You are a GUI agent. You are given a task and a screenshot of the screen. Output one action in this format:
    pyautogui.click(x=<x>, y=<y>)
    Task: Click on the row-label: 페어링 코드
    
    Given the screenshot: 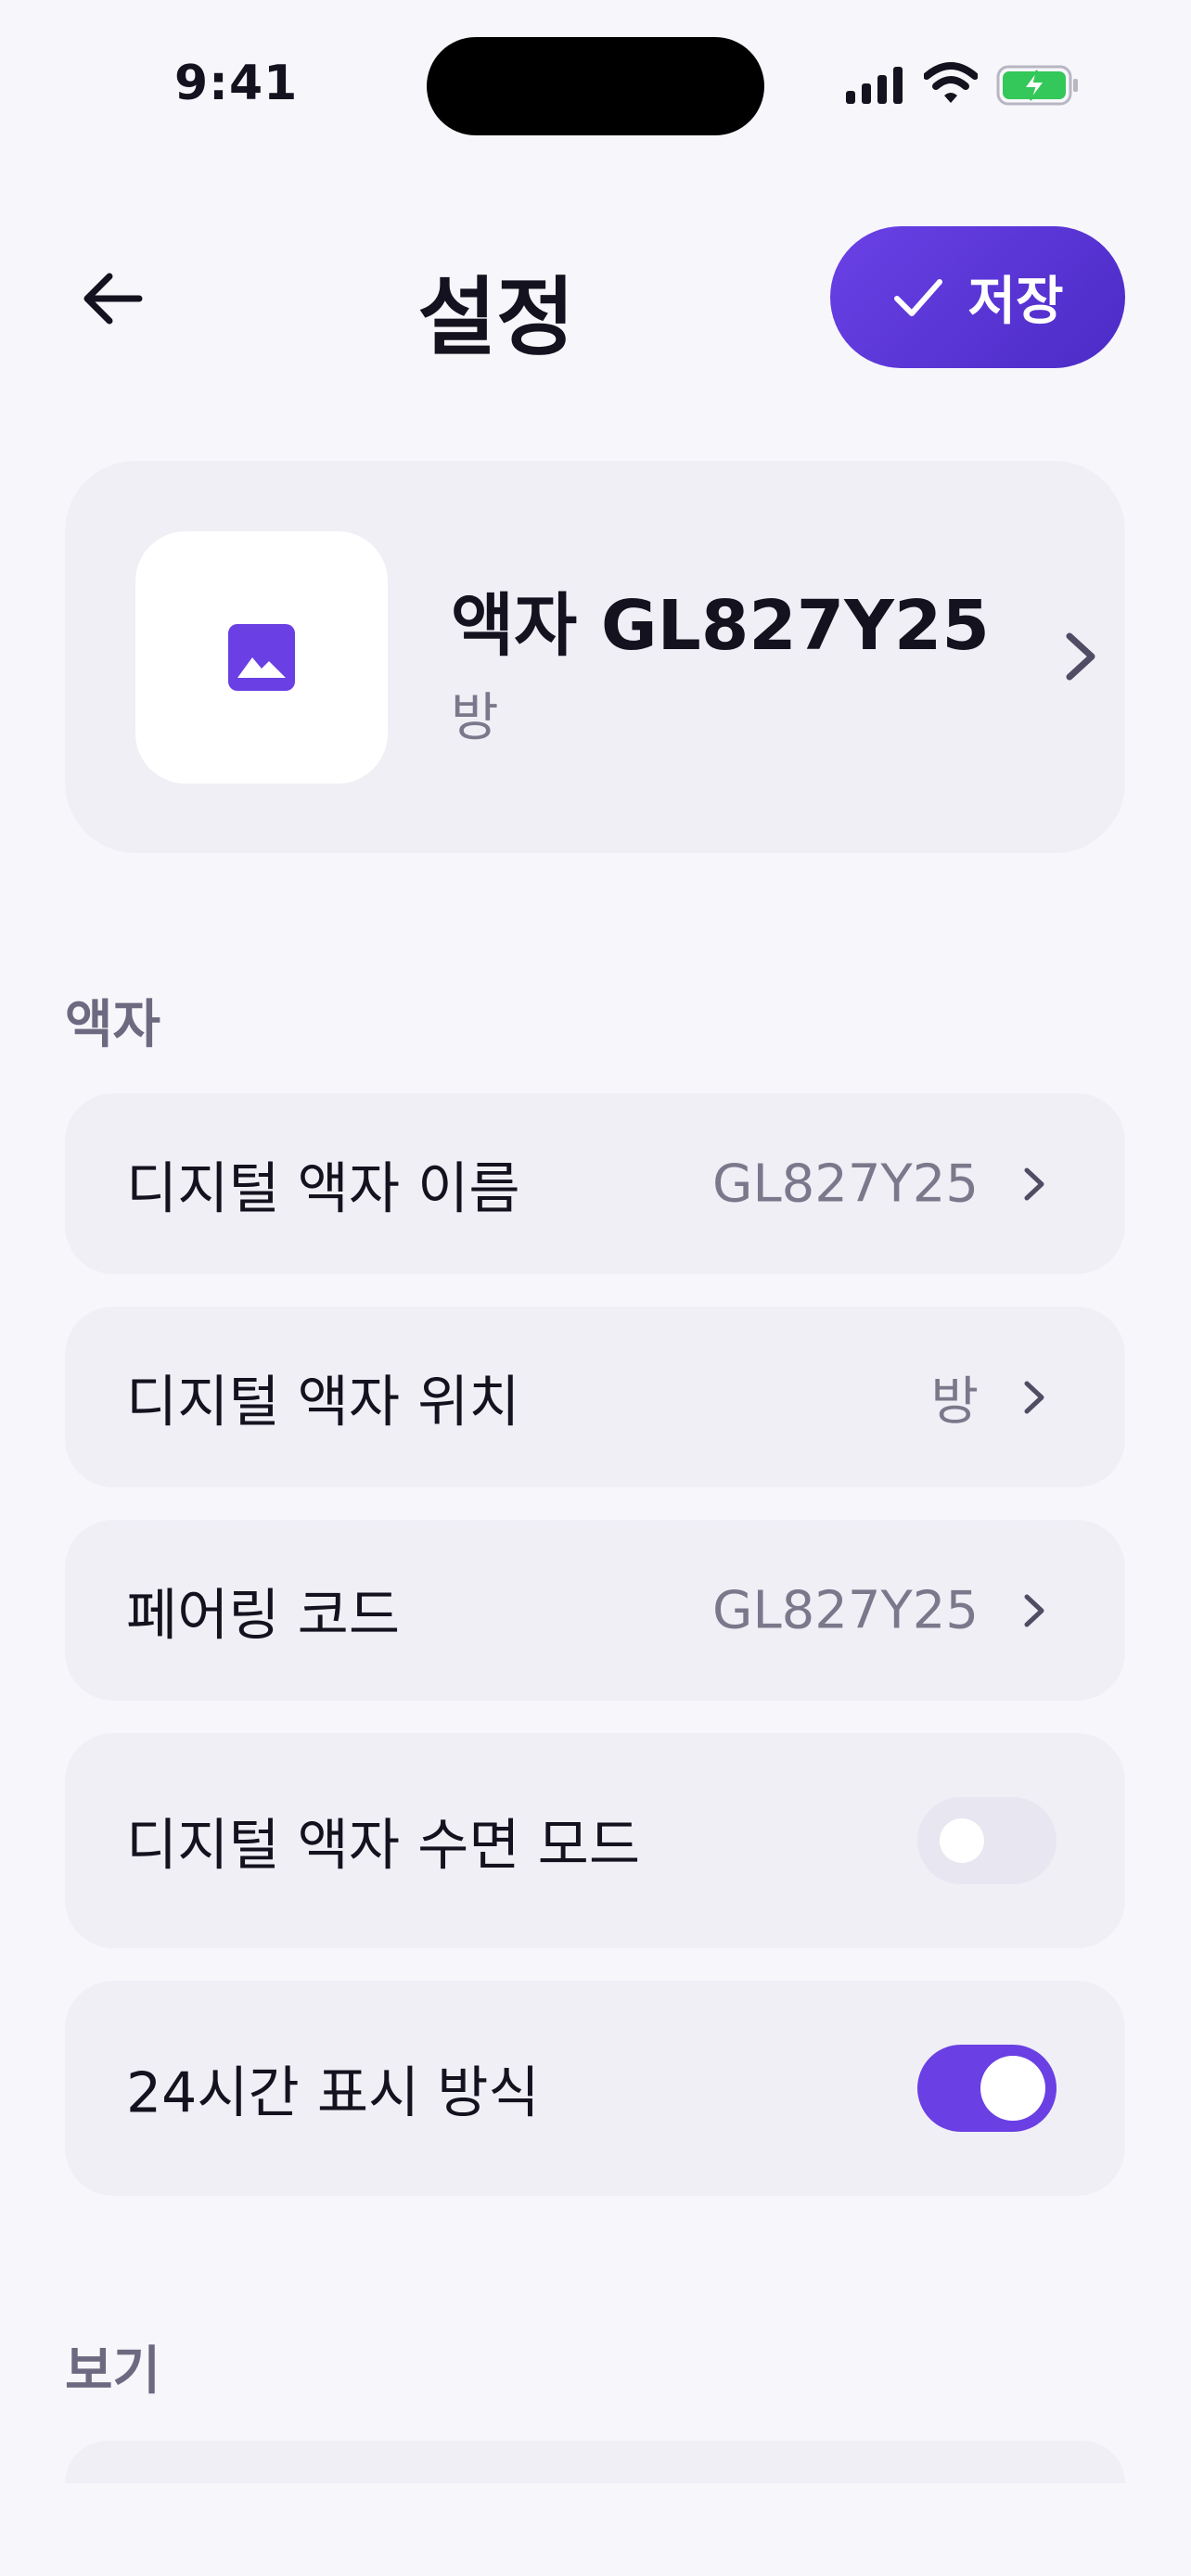 What is the action you would take?
    pyautogui.click(x=263, y=1615)
    